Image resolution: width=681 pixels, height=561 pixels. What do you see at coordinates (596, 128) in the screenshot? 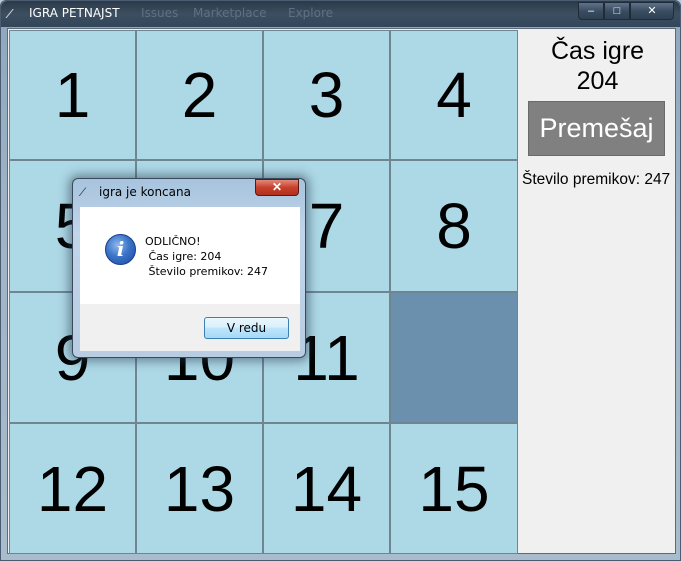
I see `shuffle-button: Premešaj` at bounding box center [596, 128].